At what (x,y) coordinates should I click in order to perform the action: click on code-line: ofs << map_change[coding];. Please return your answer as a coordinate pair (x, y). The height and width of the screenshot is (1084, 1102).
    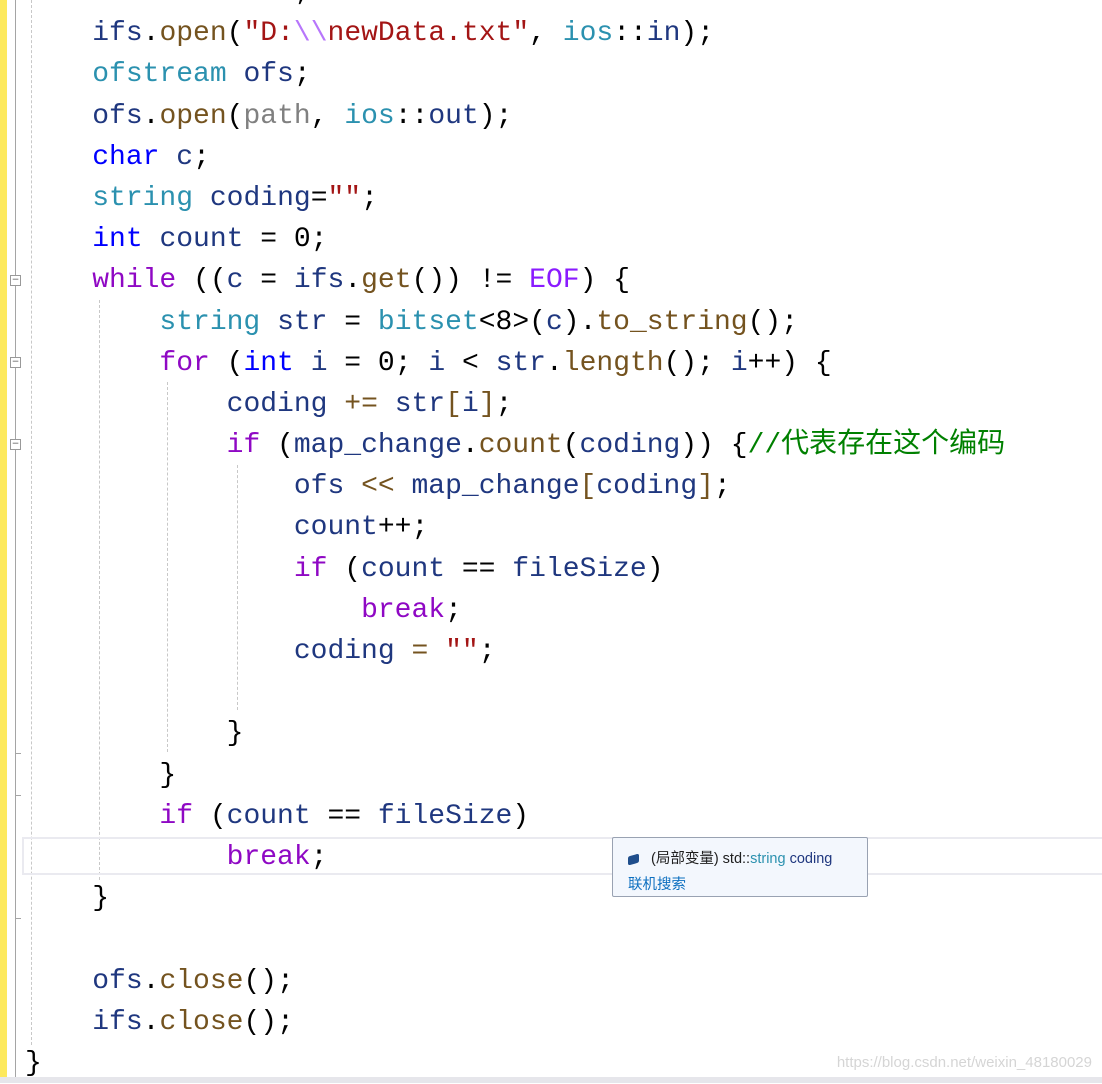
    Looking at the image, I should click on (515, 486).